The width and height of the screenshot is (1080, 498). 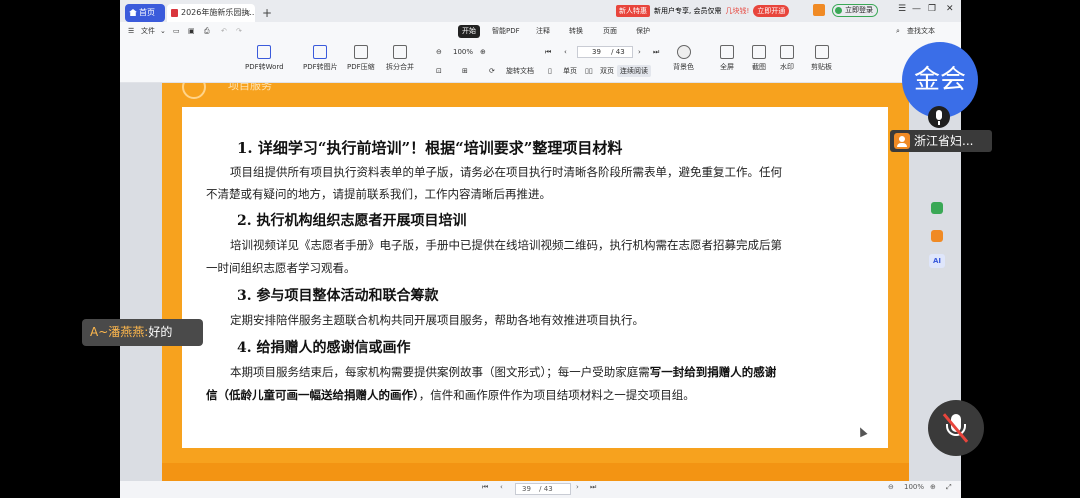 I want to click on page-current: 39, so click(x=596, y=52).